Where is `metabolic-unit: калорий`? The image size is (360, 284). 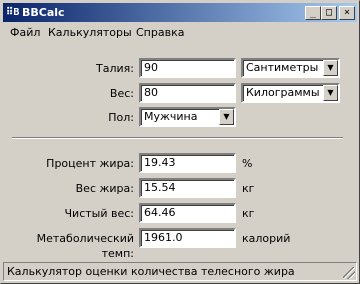
metabolic-unit: калорий is located at coordinates (266, 238).